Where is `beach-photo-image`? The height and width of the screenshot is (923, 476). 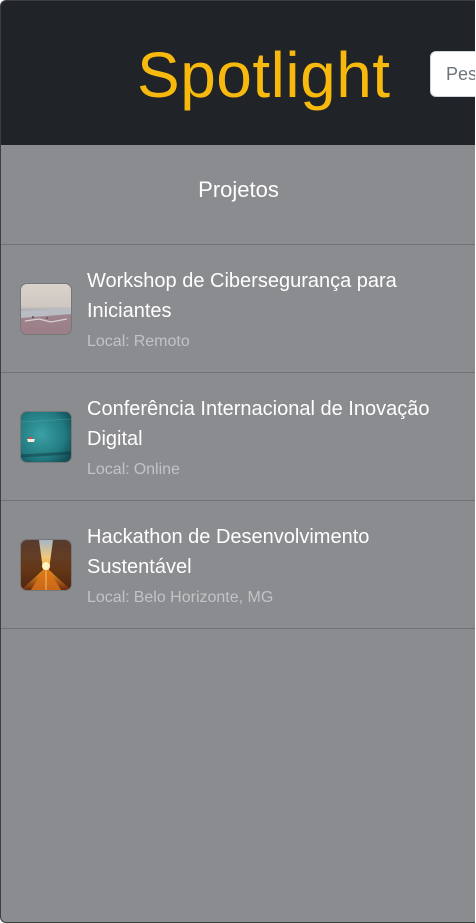
beach-photo-image is located at coordinates (46, 309).